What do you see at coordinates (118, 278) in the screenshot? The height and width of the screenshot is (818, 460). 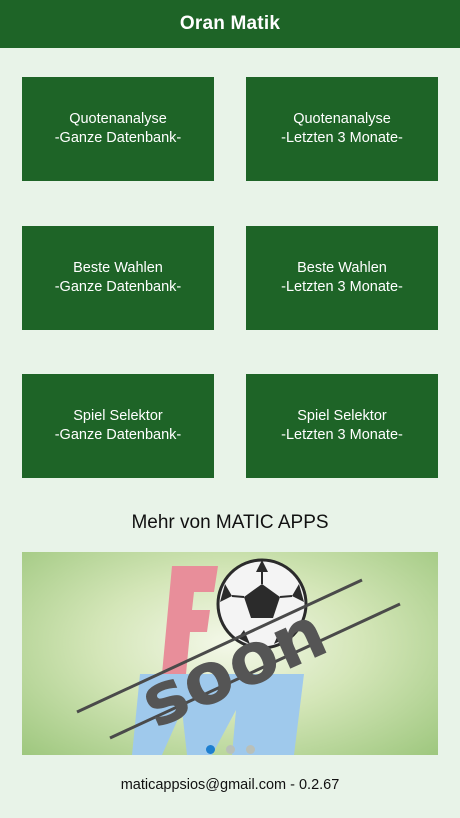 I see `tile-best-picks-full-db: Beste Wahlen -Ganze Datenbank-` at bounding box center [118, 278].